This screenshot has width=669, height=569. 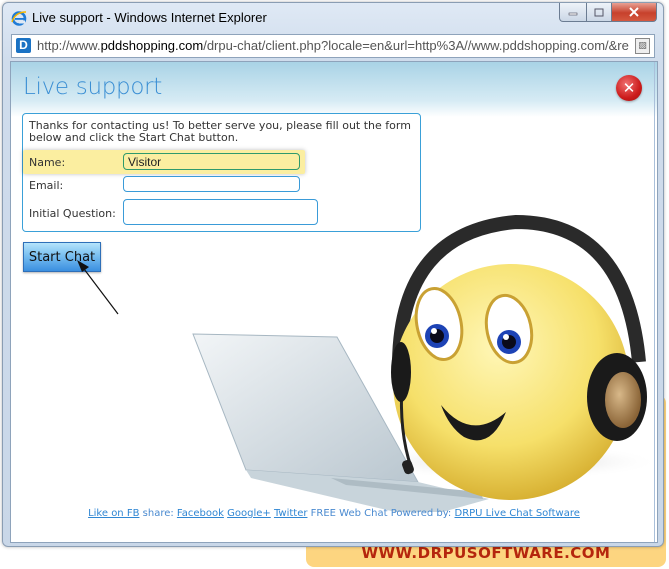 What do you see at coordinates (211, 184) in the screenshot?
I see `email-input` at bounding box center [211, 184].